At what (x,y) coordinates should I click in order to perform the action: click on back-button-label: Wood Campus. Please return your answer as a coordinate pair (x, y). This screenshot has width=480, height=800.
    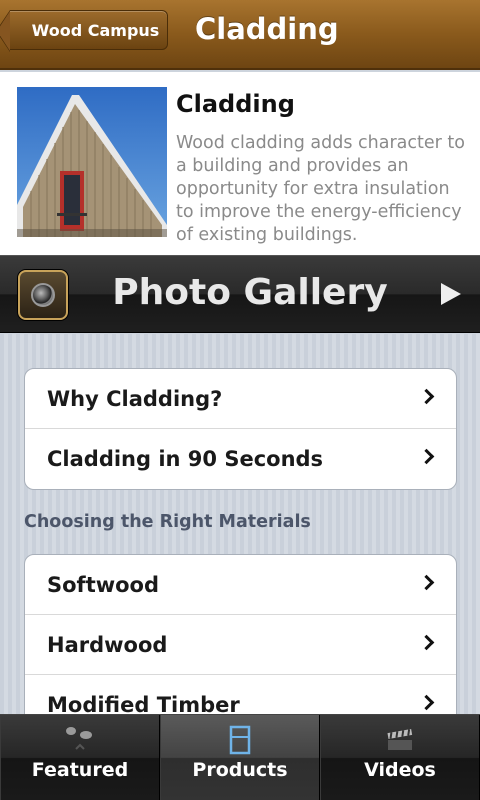
    Looking at the image, I should click on (95, 30).